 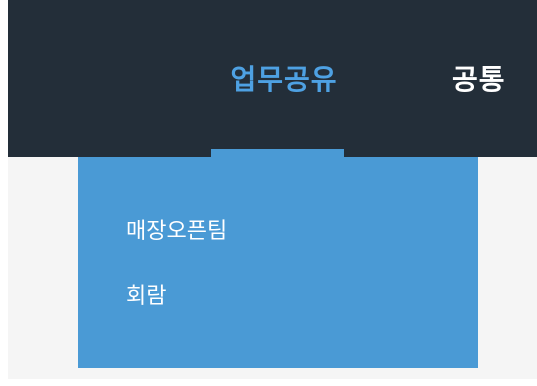 I want to click on dropdown-item-store-open-team: 매장오픈팀, so click(x=176, y=232).